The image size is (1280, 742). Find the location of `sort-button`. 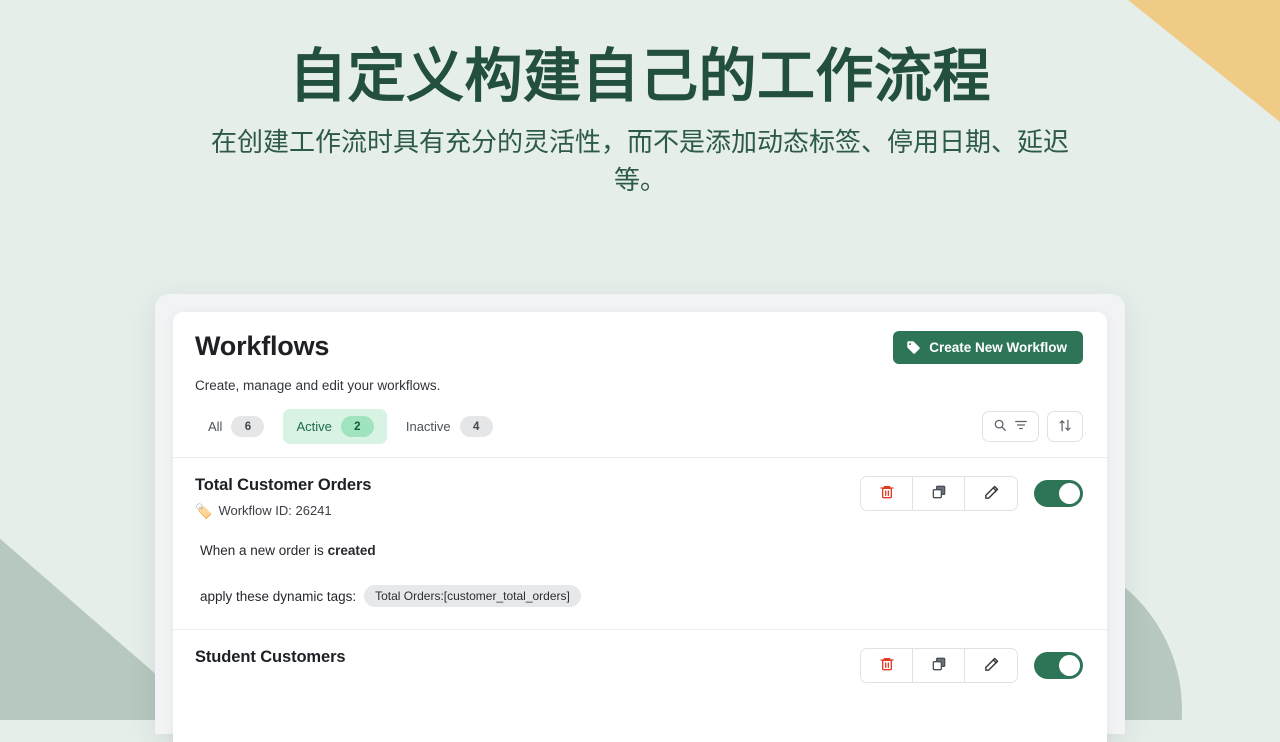

sort-button is located at coordinates (1065, 426).